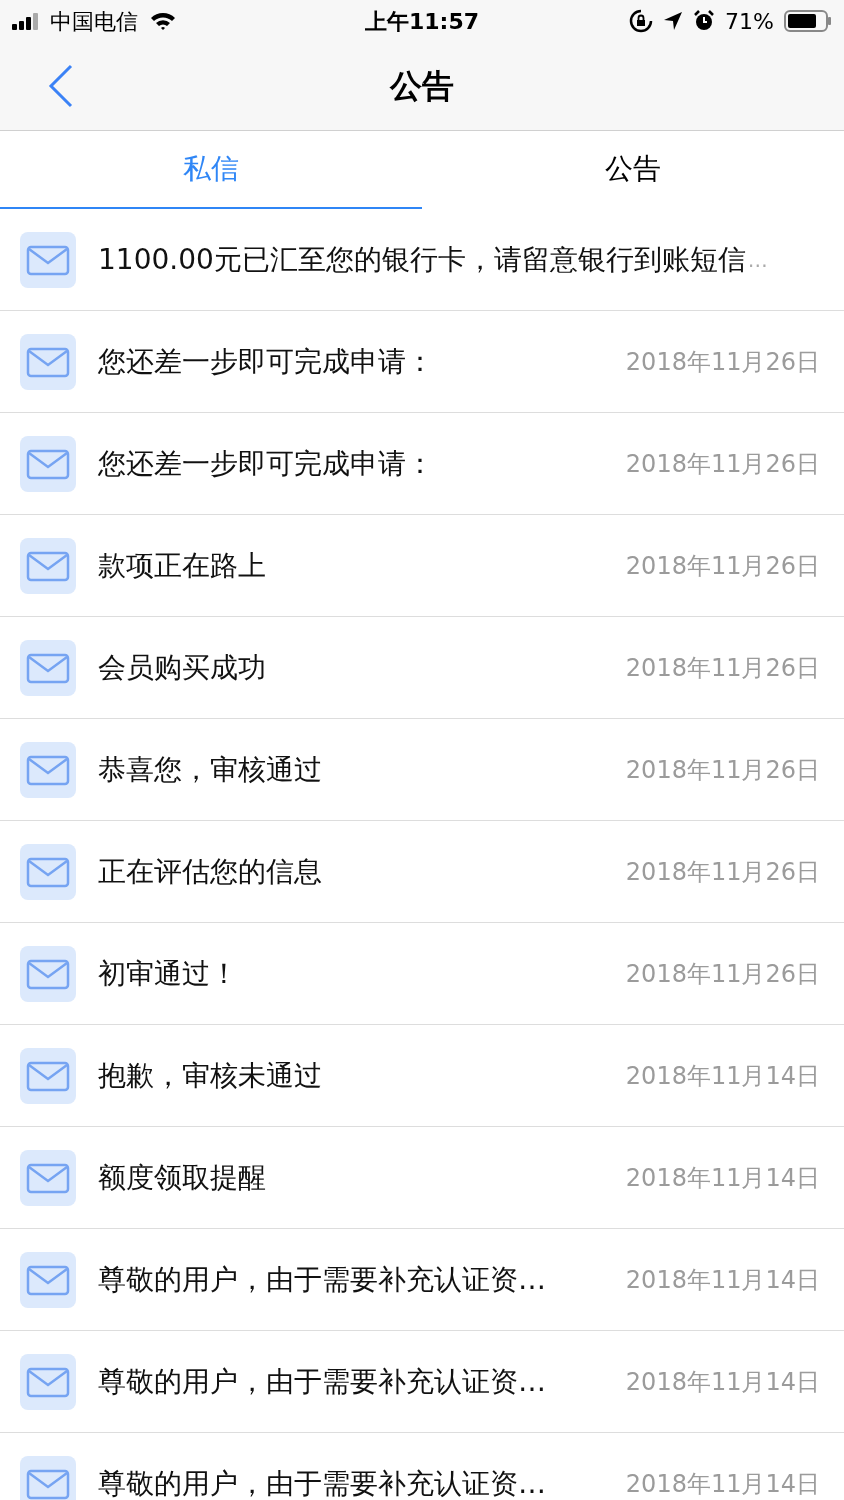 The width and height of the screenshot is (844, 1500). Describe the element at coordinates (210, 1075) in the screenshot. I see `message-title: 抱歉，审核未通过` at that location.